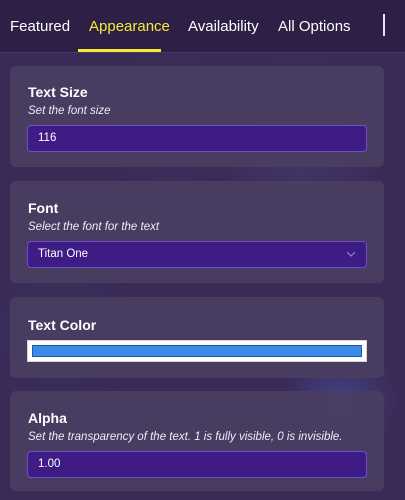 This screenshot has height=500, width=405. I want to click on font-select: Titan One, so click(197, 254).